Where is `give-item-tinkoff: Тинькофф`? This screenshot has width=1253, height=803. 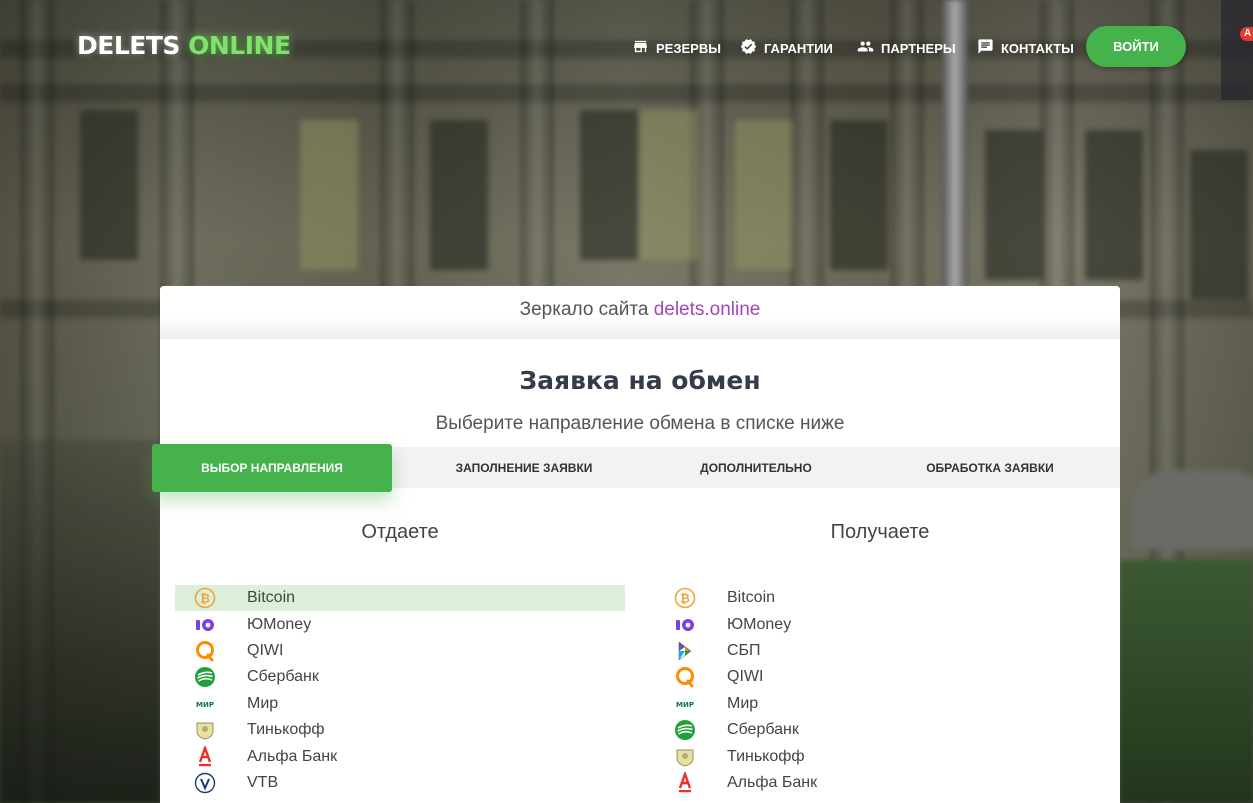
give-item-tinkoff: Тинькофф is located at coordinates (400, 730).